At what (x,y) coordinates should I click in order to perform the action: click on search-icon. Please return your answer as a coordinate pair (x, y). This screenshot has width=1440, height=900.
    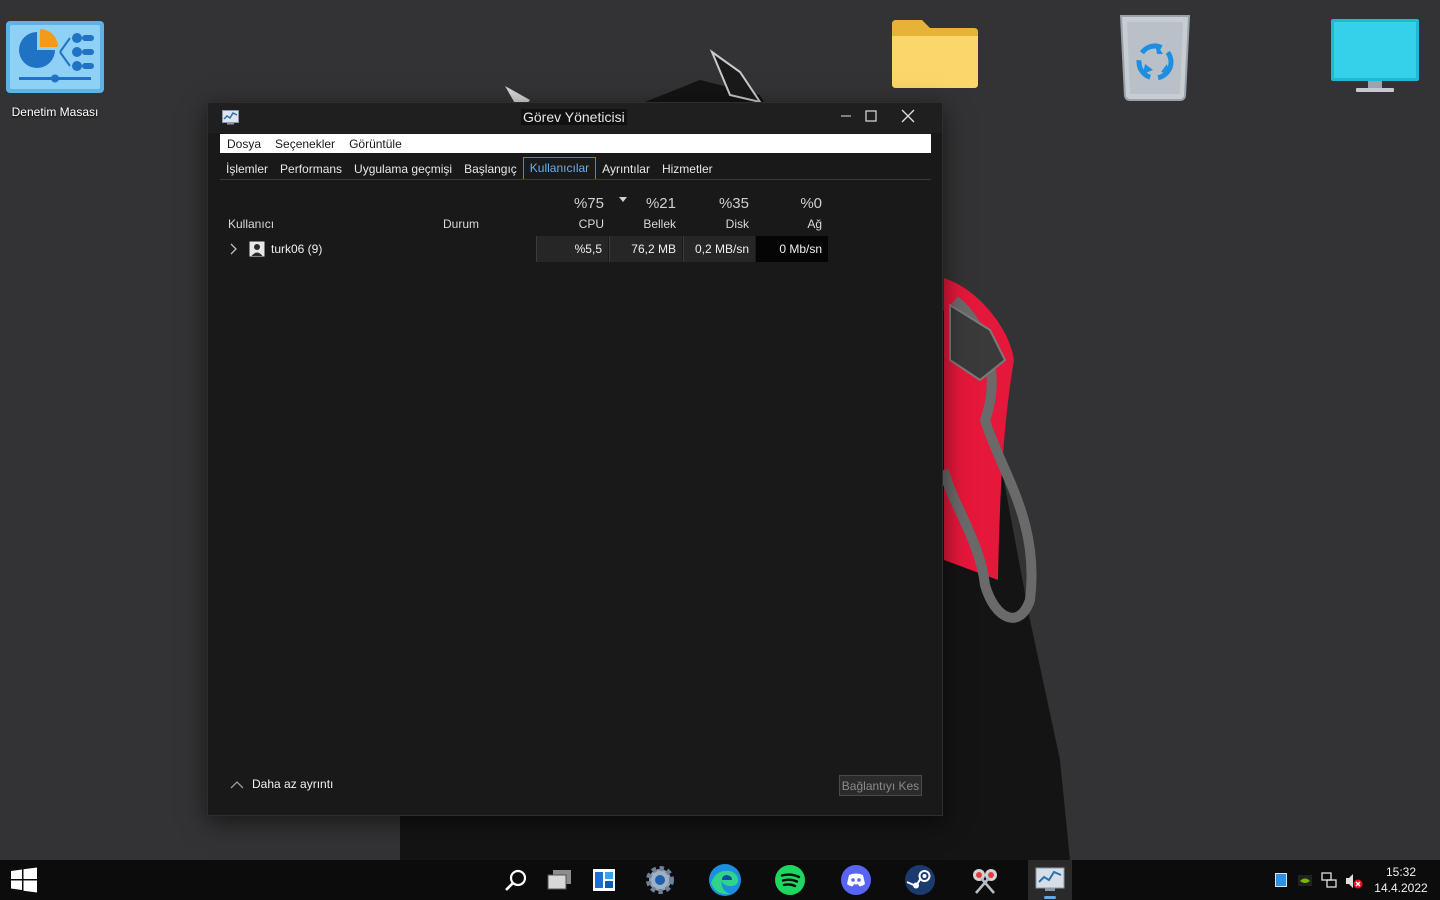
    Looking at the image, I should click on (516, 880).